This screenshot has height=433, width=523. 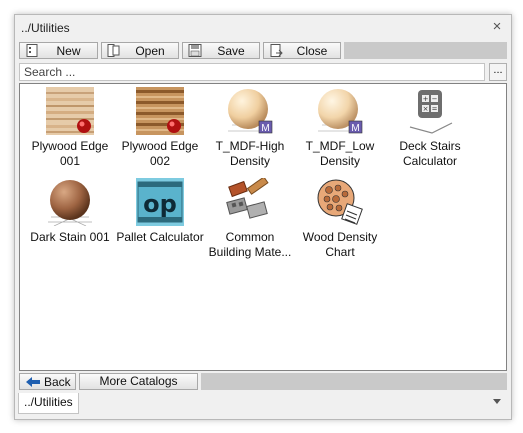 I want to click on item-label: T_MDF-High Density, so click(x=250, y=153).